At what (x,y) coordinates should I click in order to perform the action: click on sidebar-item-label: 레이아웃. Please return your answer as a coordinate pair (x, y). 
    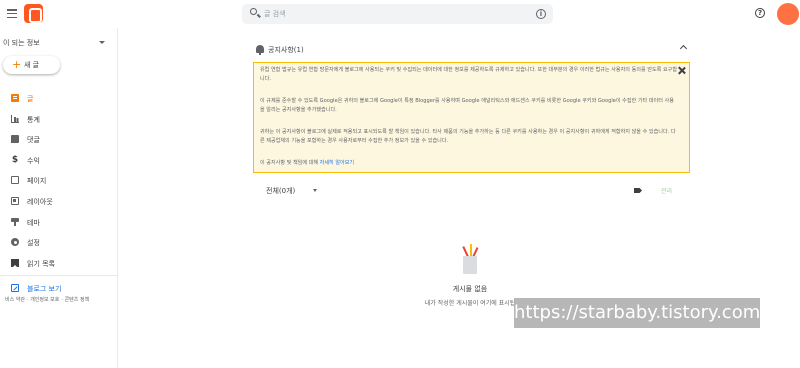
    Looking at the image, I should click on (40, 201).